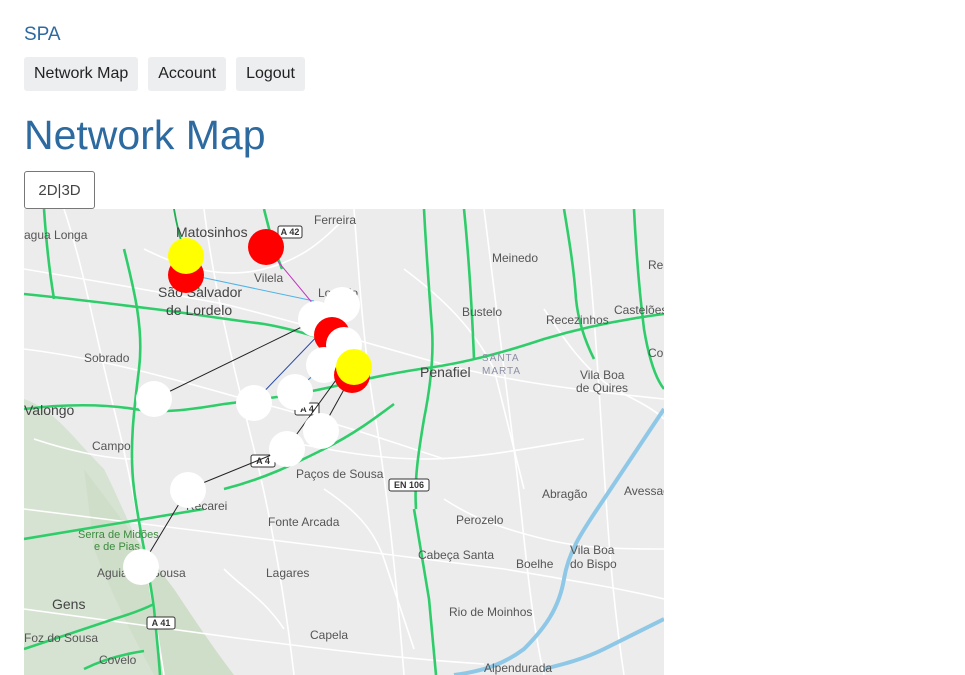  I want to click on road-shield-a41: A 41, so click(161, 623).